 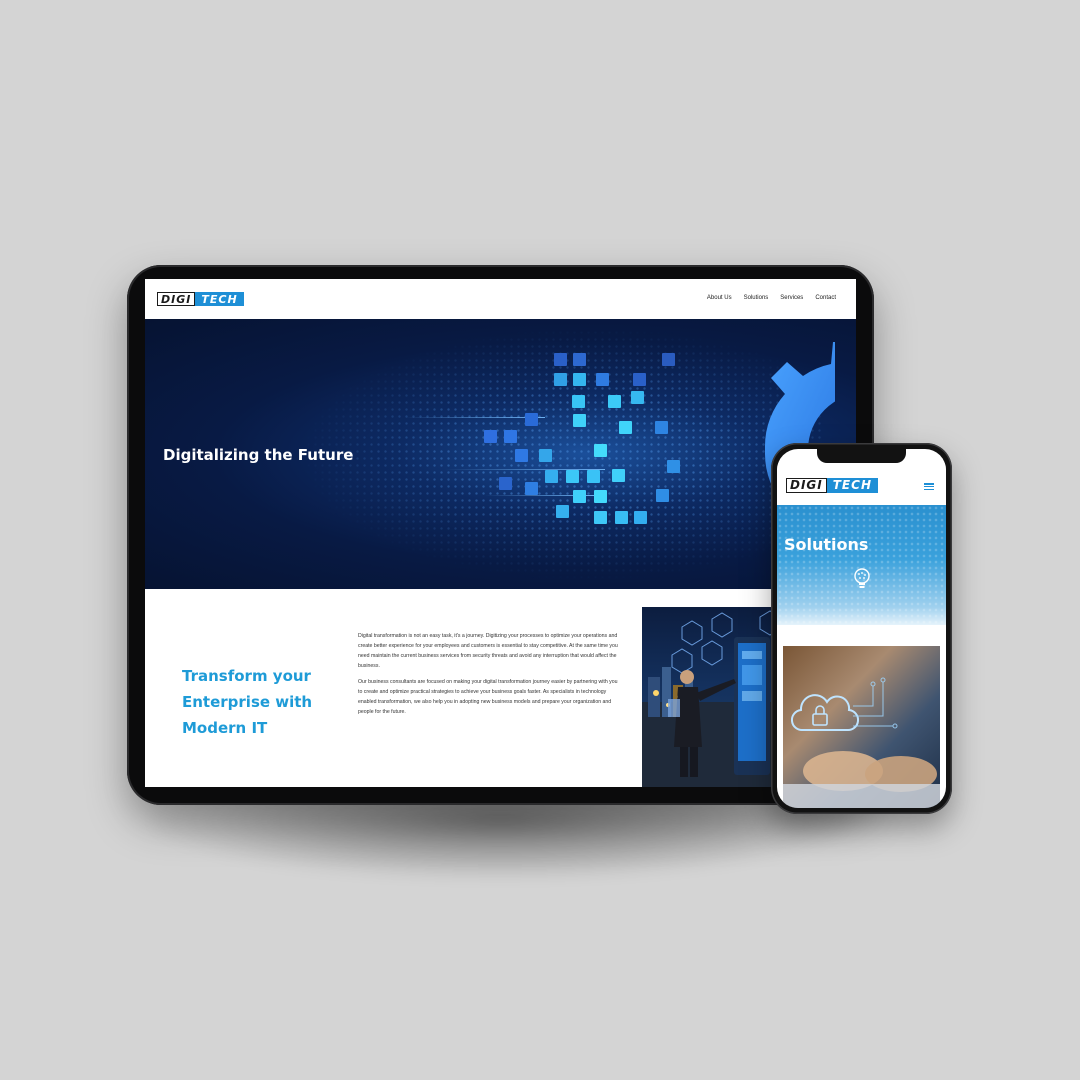 I want to click on mobile-hero: Solutions, so click(x=861, y=565).